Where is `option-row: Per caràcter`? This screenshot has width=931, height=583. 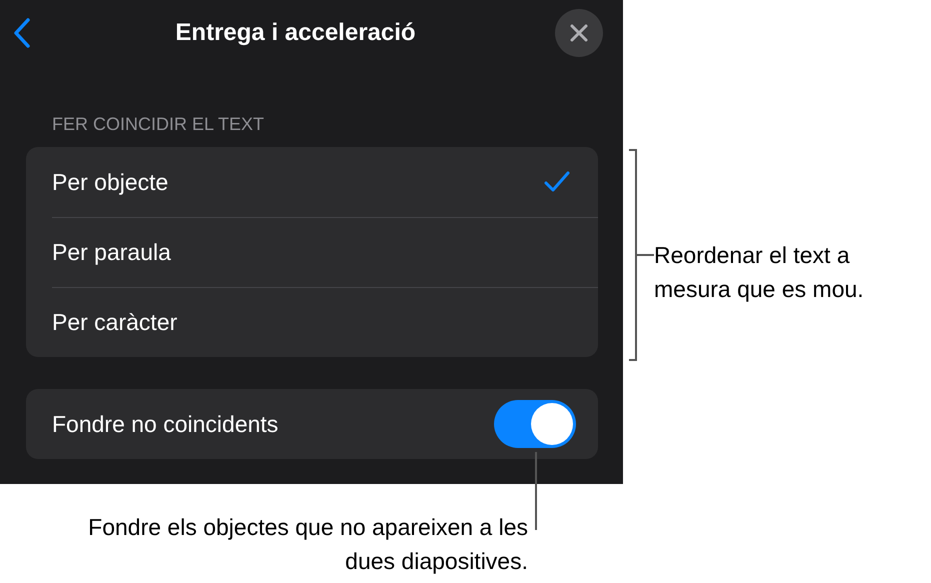
option-row: Per caràcter is located at coordinates (312, 322).